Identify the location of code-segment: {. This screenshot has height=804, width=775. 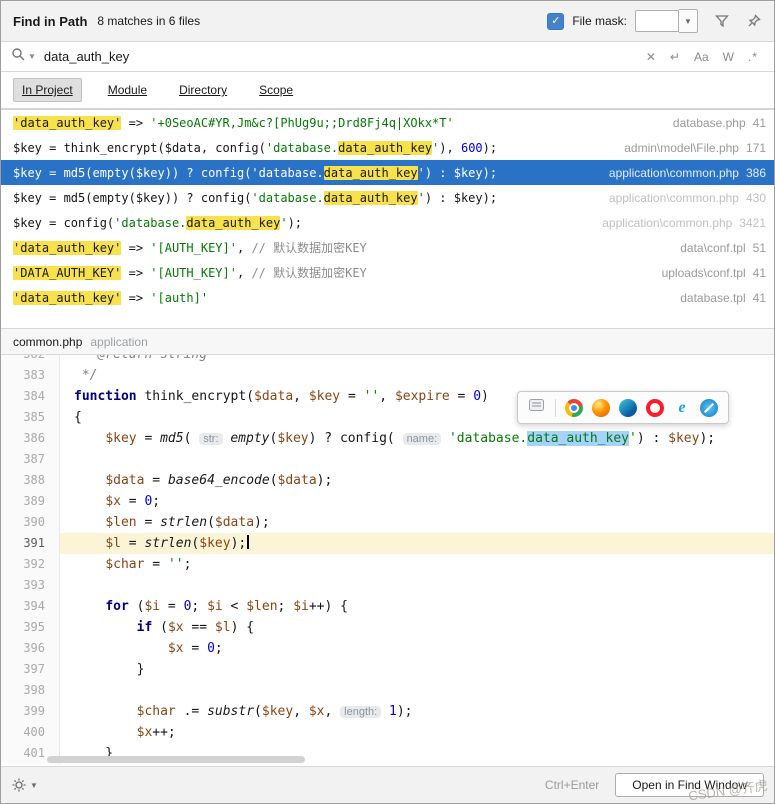
(78, 417).